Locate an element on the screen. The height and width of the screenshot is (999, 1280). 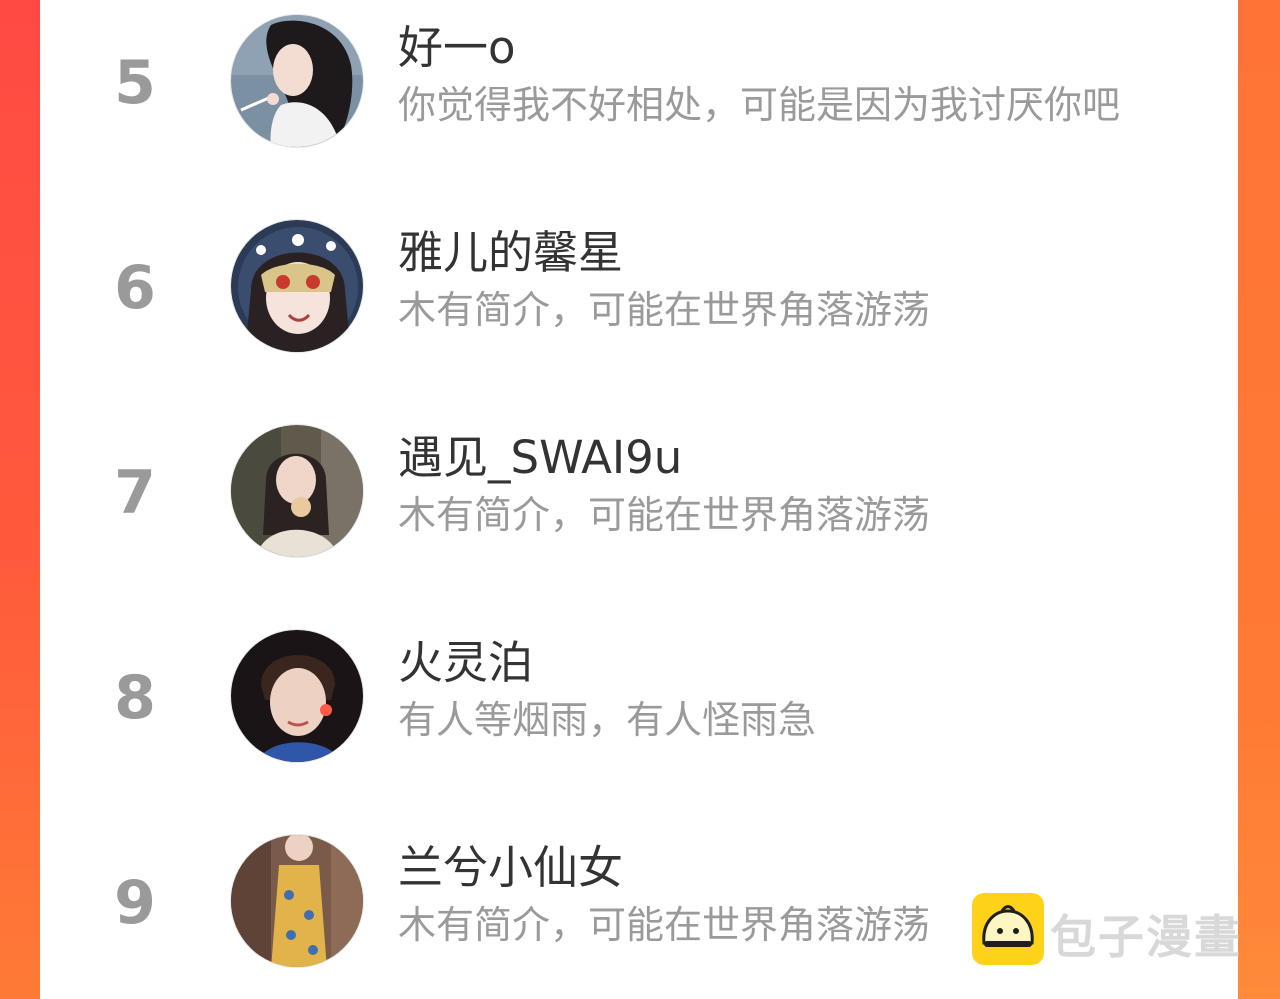
user-name: 火灵泊 is located at coordinates (465, 663).